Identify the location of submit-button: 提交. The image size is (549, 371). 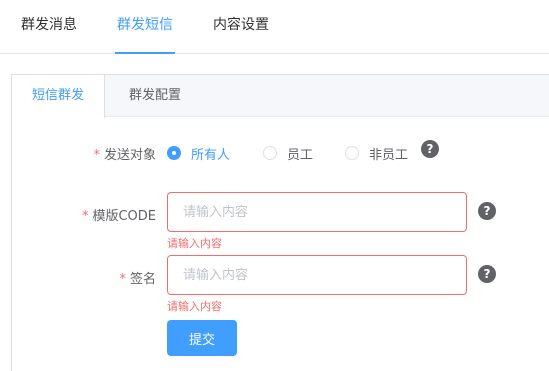
(202, 338).